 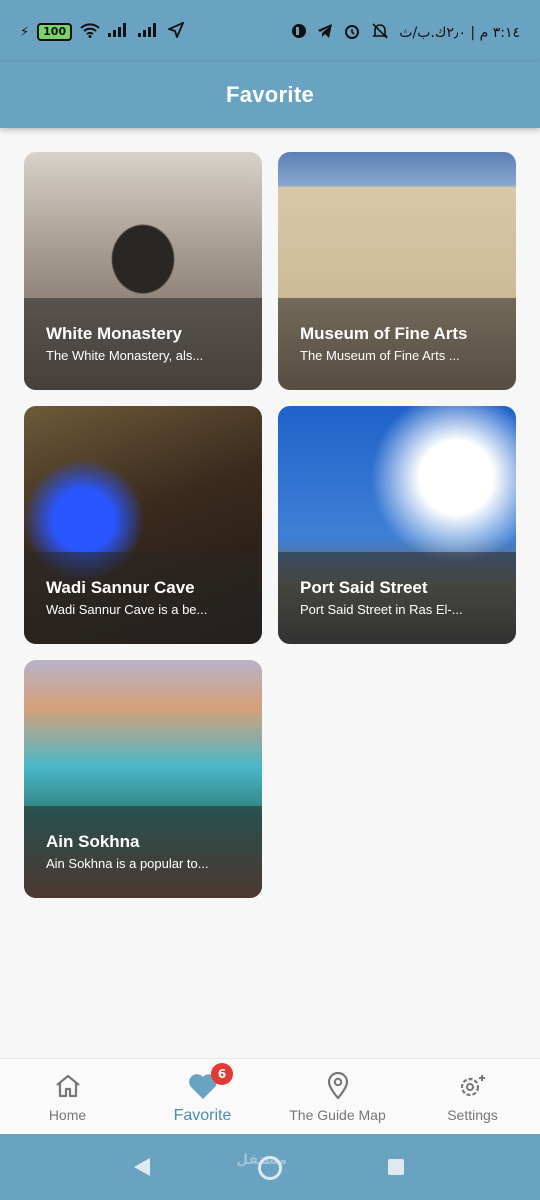 I want to click on recent-apps-icon, so click(x=396, y=1167).